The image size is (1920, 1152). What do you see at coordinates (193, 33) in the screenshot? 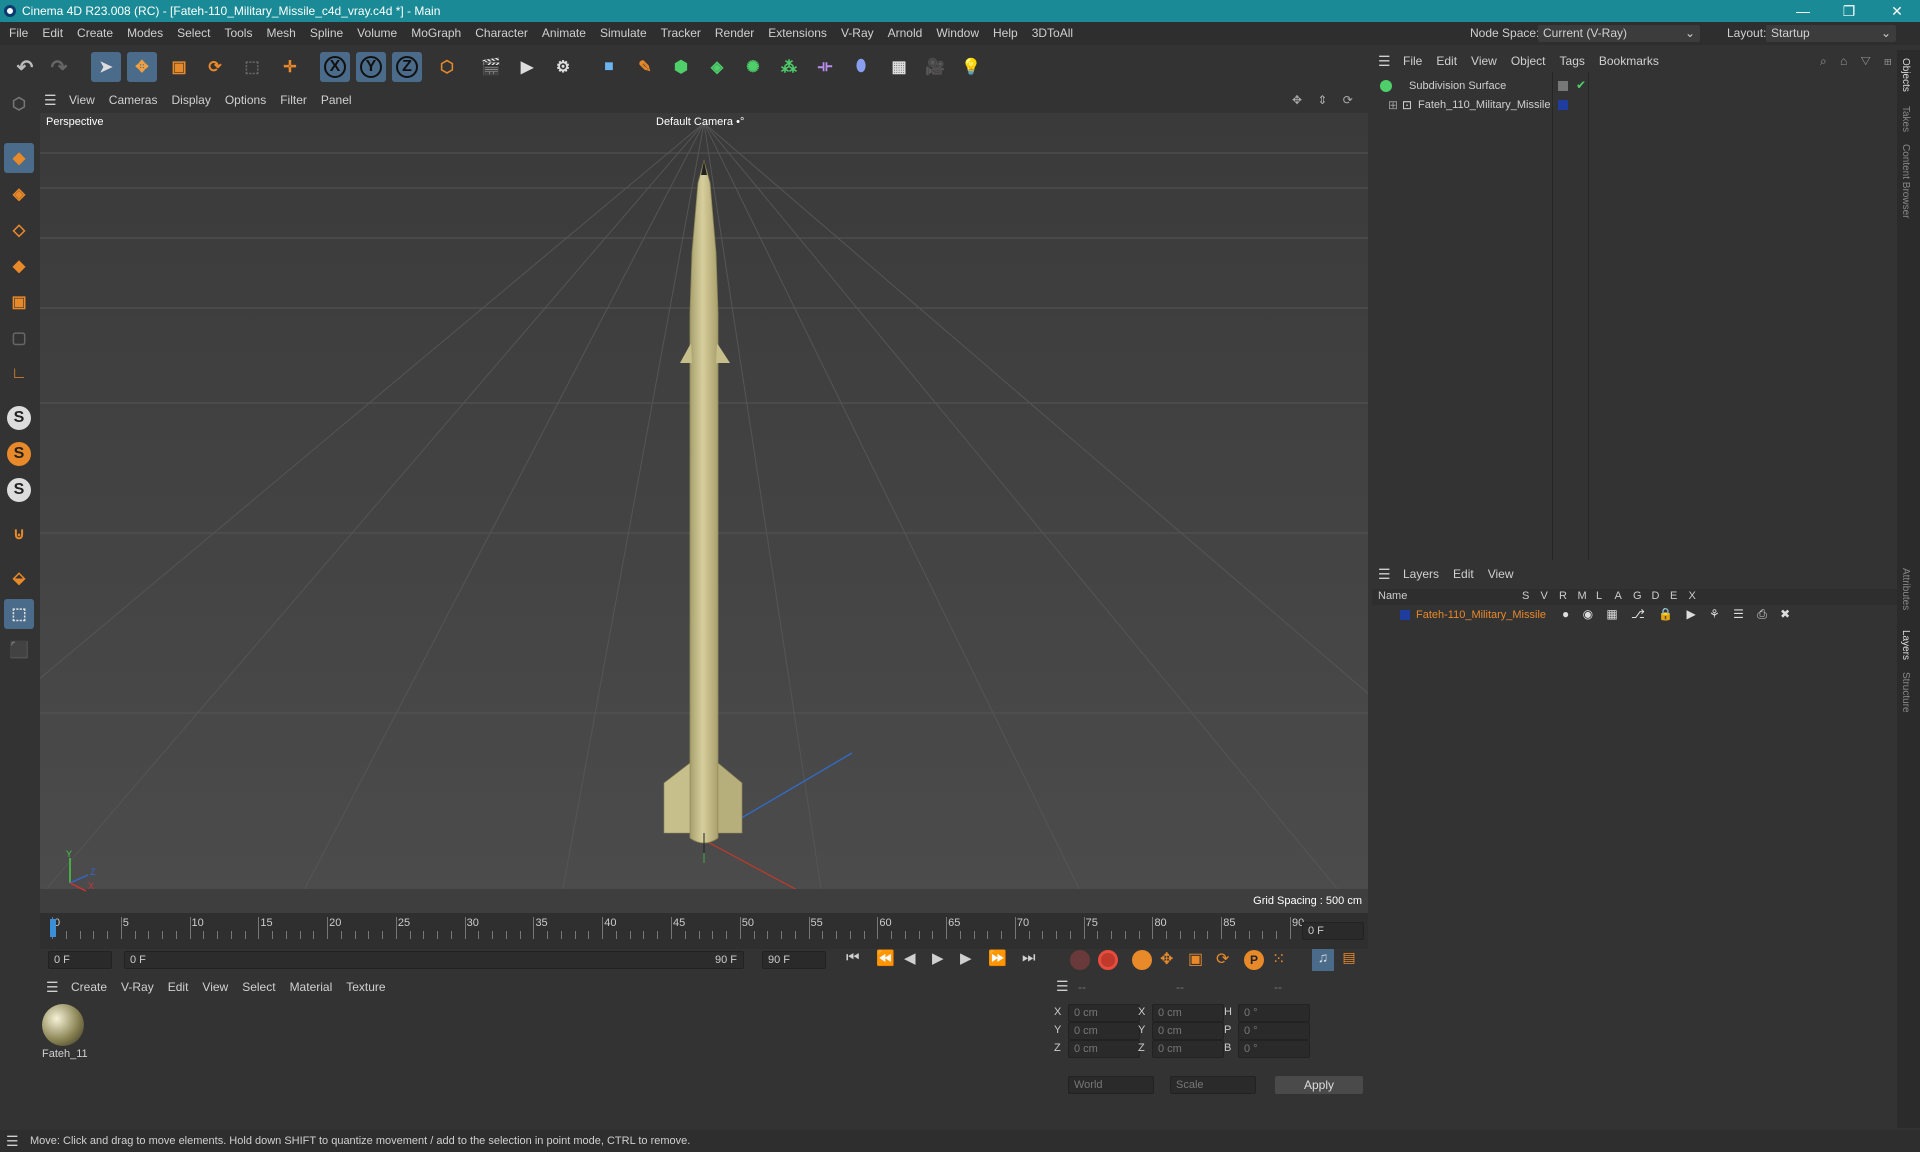
I see `menu-select: Select` at bounding box center [193, 33].